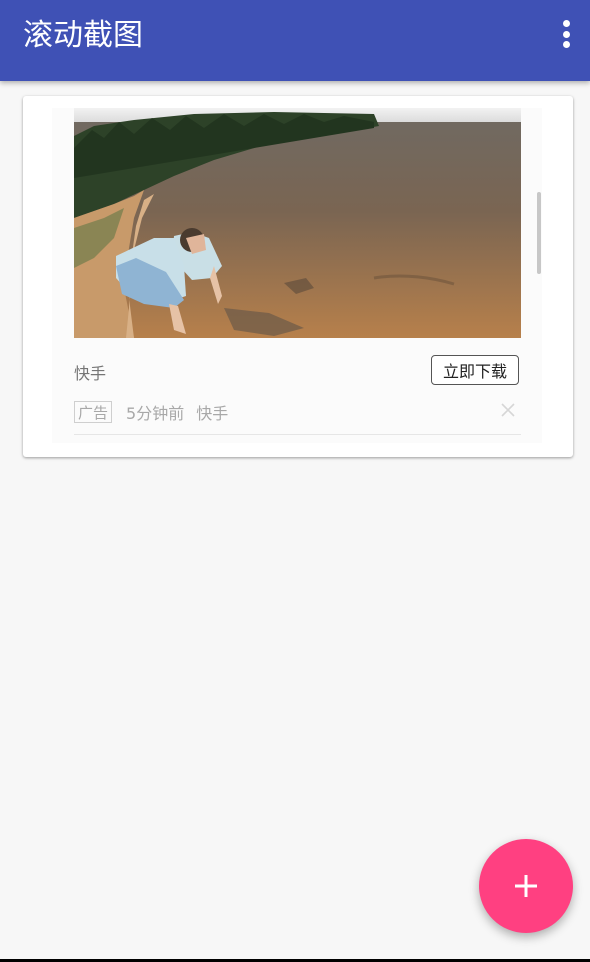 Image resolution: width=590 pixels, height=962 pixels. What do you see at coordinates (508, 410) in the screenshot?
I see `close-icon` at bounding box center [508, 410].